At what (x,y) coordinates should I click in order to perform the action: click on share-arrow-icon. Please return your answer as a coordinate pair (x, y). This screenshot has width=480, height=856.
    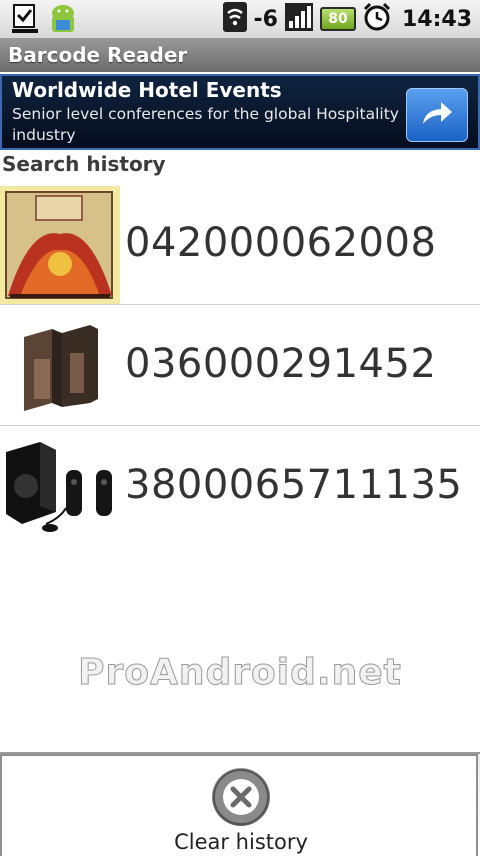
    Looking at the image, I should click on (437, 115).